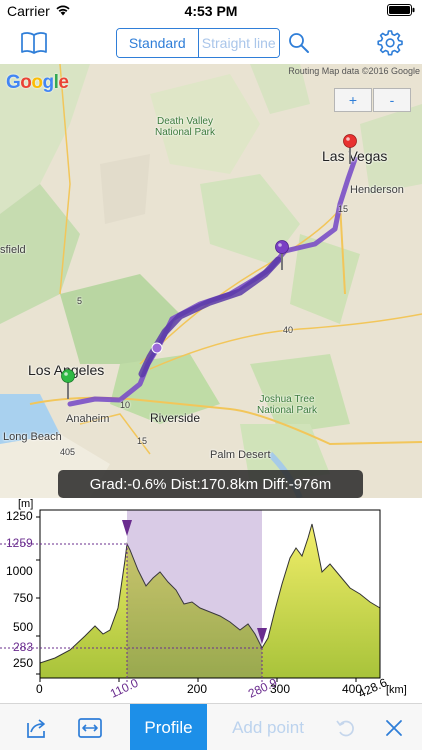 Image resolution: width=422 pixels, height=750 pixels. What do you see at coordinates (158, 43) in the screenshot?
I see `standard-mode-button: Standard` at bounding box center [158, 43].